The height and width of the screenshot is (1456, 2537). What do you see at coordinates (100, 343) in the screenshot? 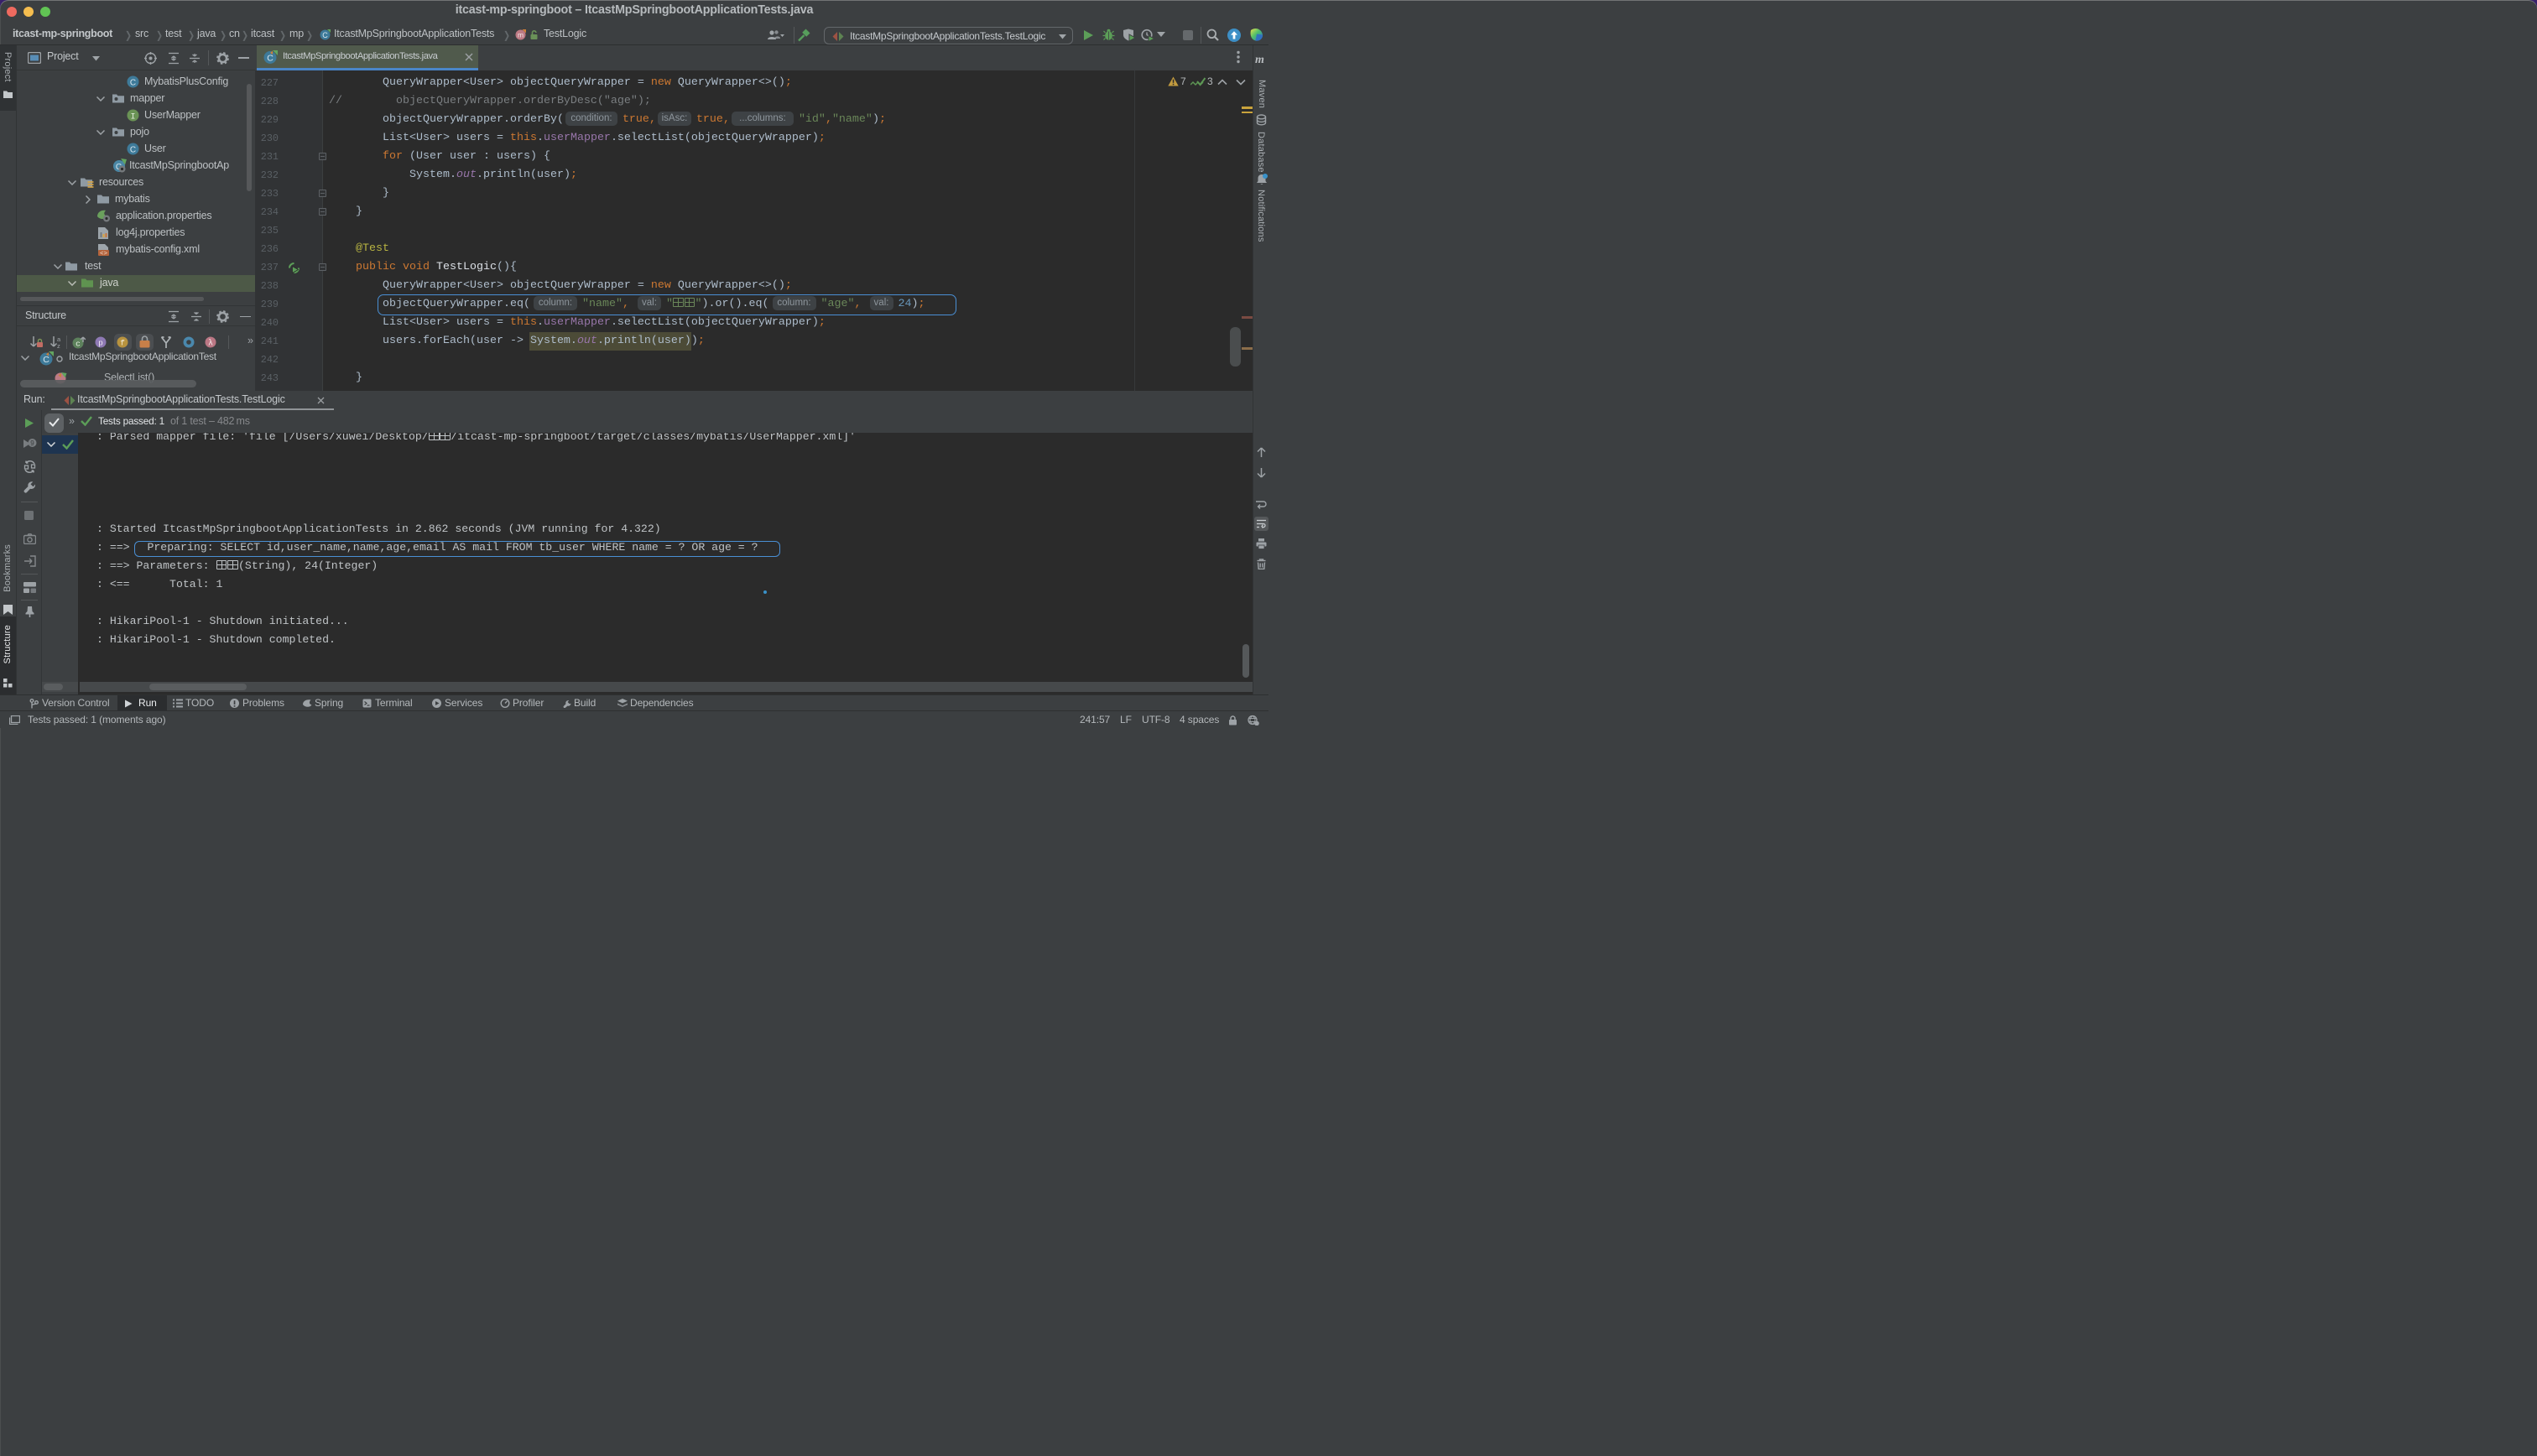
I see `svg-text: p` at bounding box center [100, 343].